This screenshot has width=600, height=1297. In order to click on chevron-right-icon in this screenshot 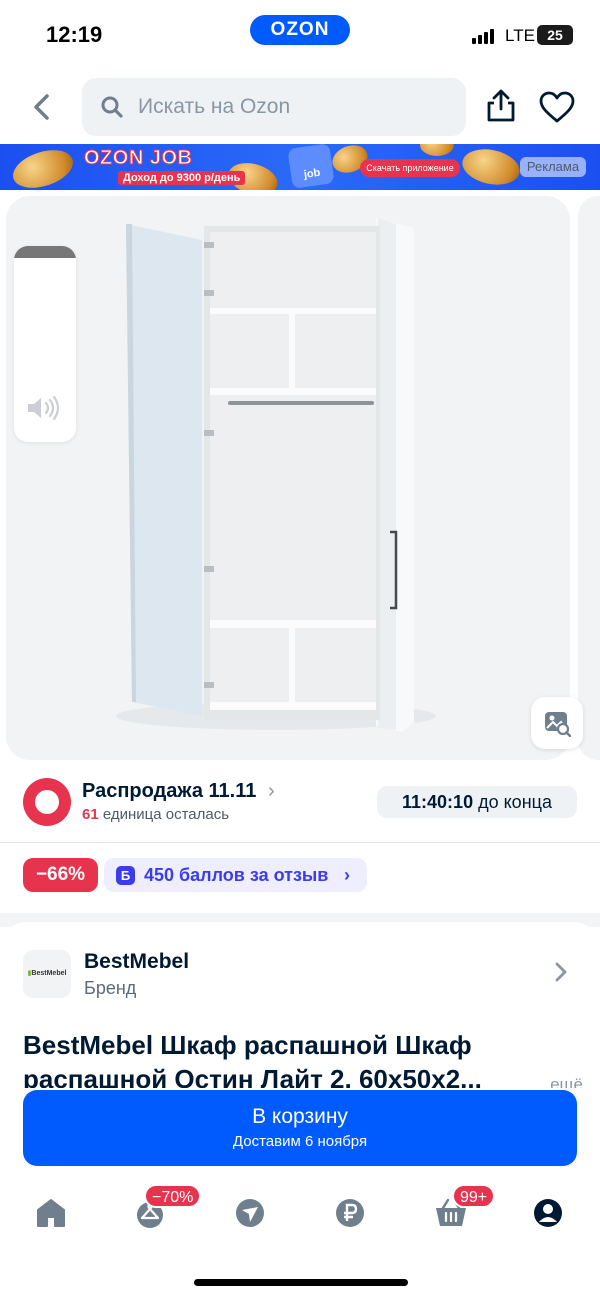, I will do `click(561, 972)`.